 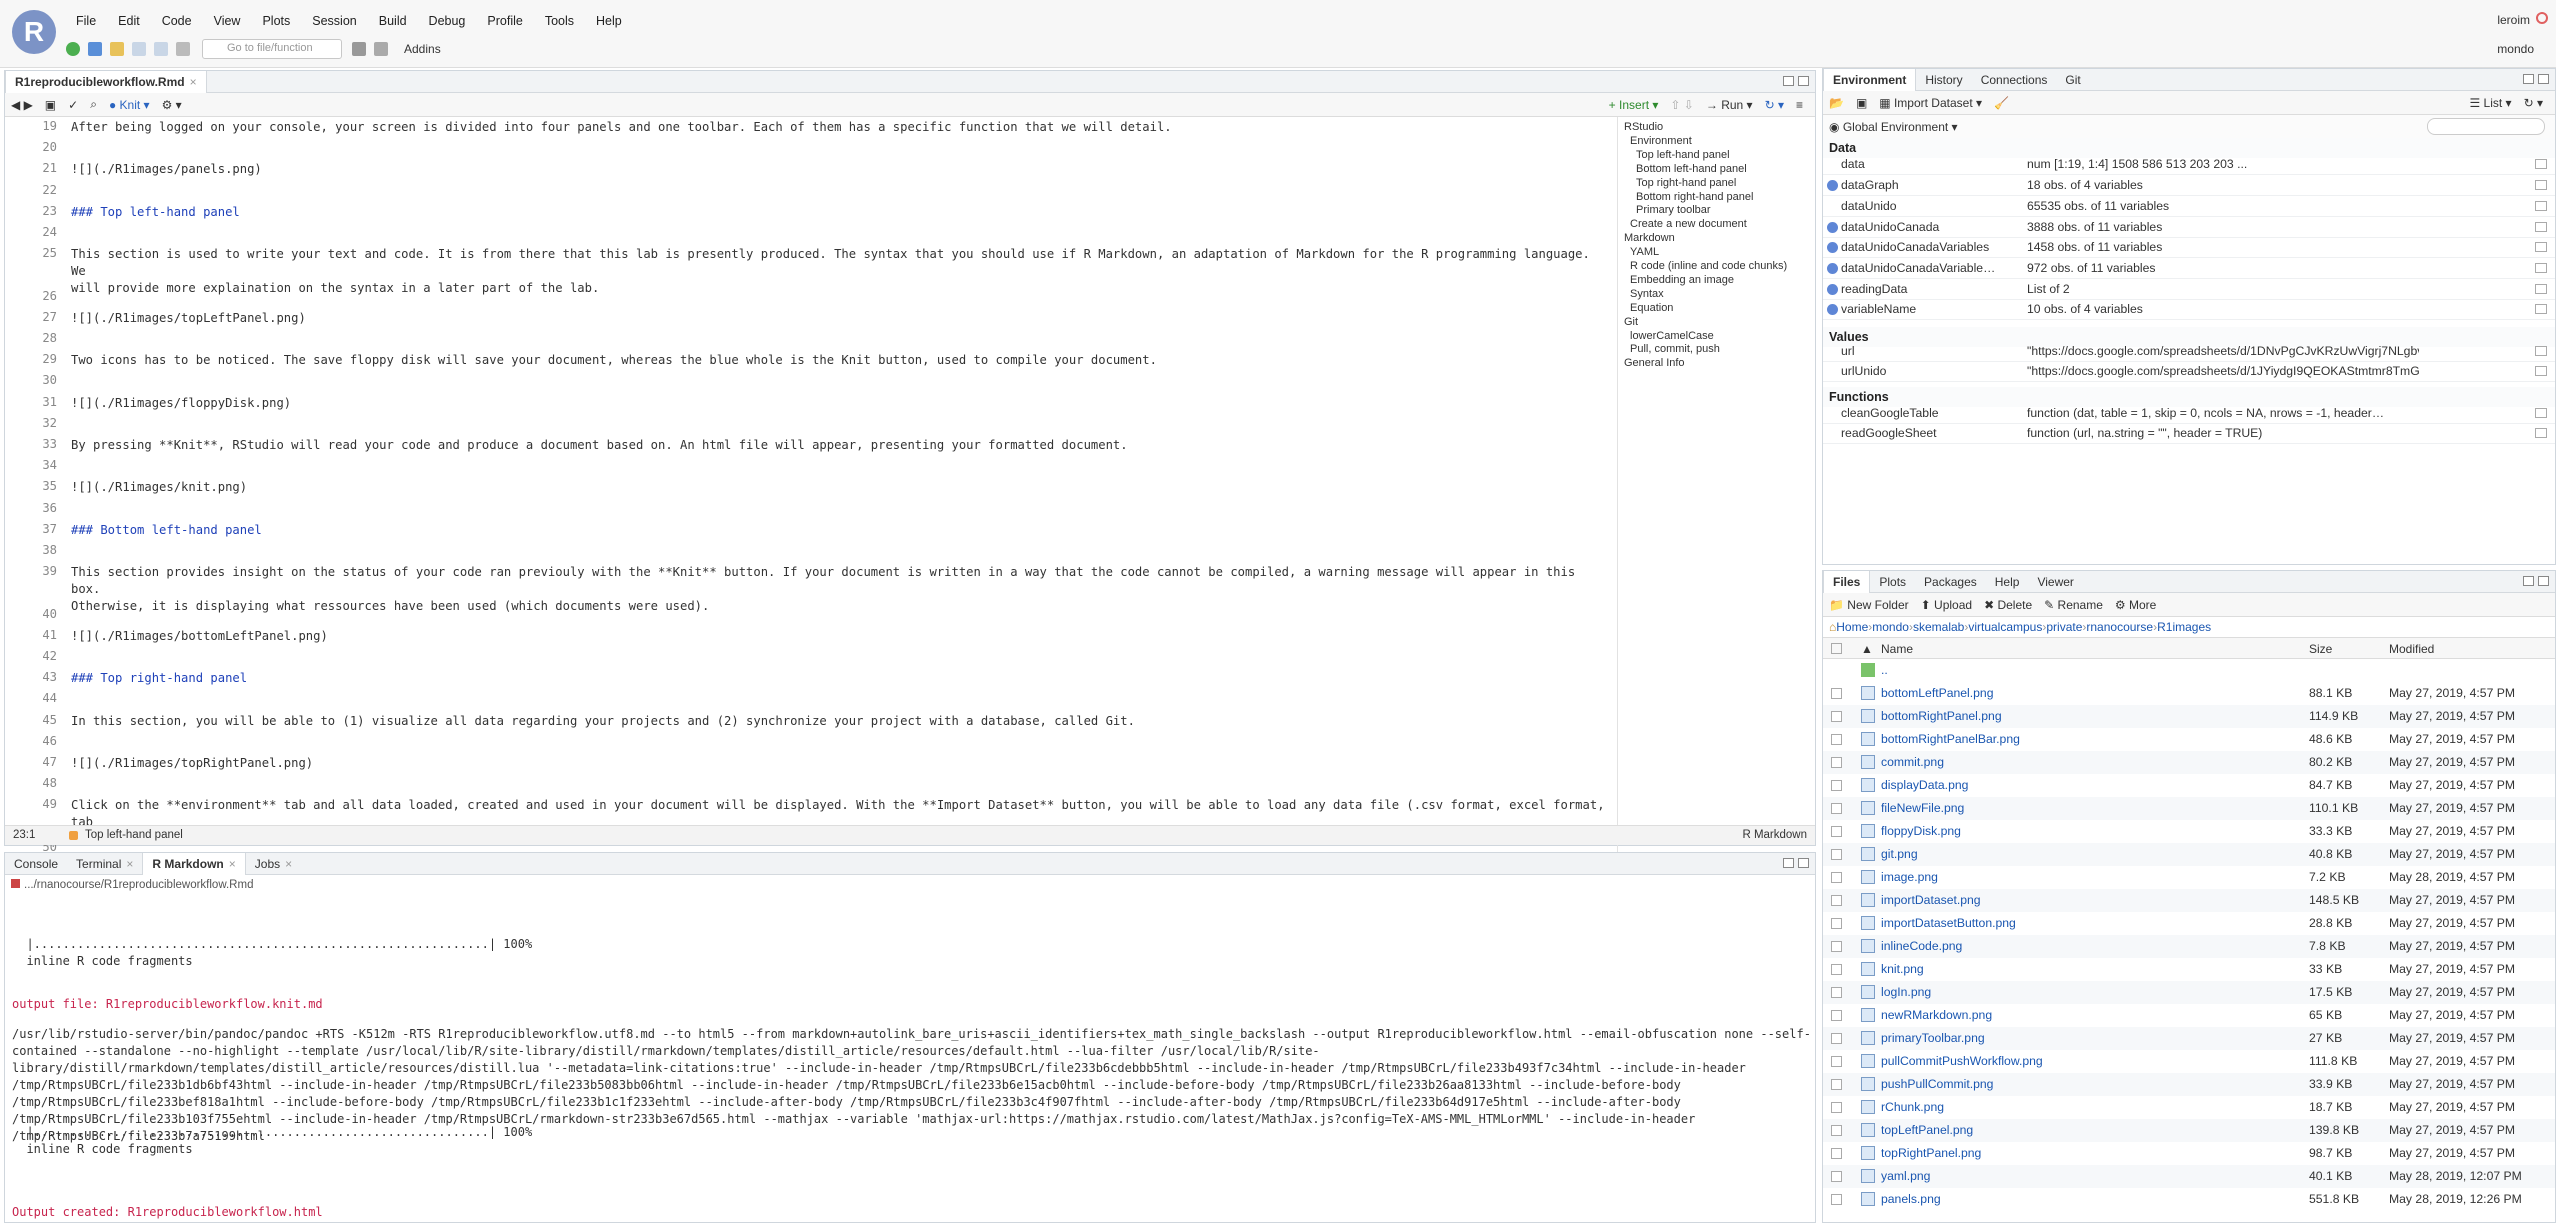 What do you see at coordinates (177, 21) in the screenshot?
I see `menu-item-code: Code` at bounding box center [177, 21].